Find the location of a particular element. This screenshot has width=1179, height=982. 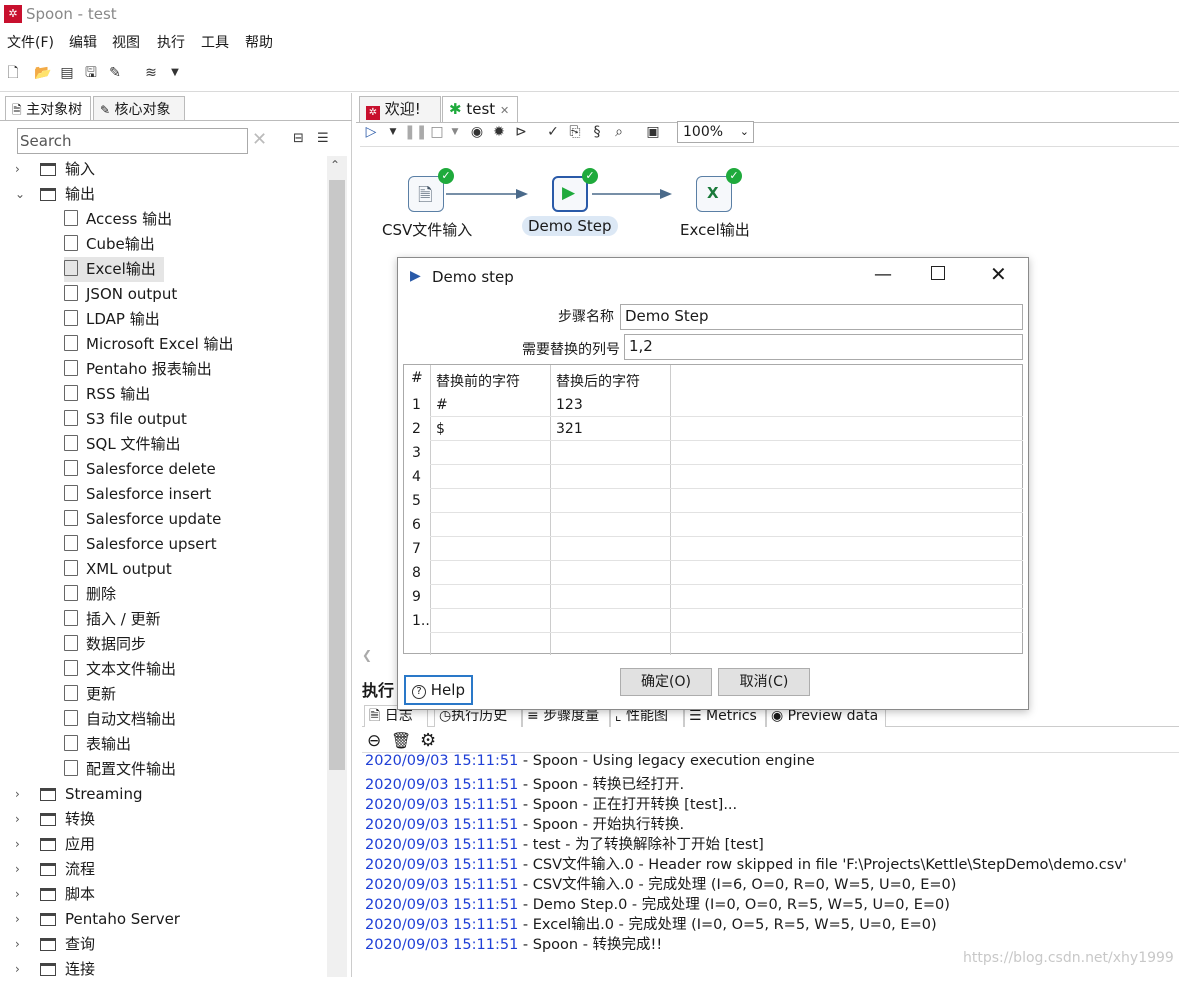

grid-cell-before: $ is located at coordinates (440, 429).